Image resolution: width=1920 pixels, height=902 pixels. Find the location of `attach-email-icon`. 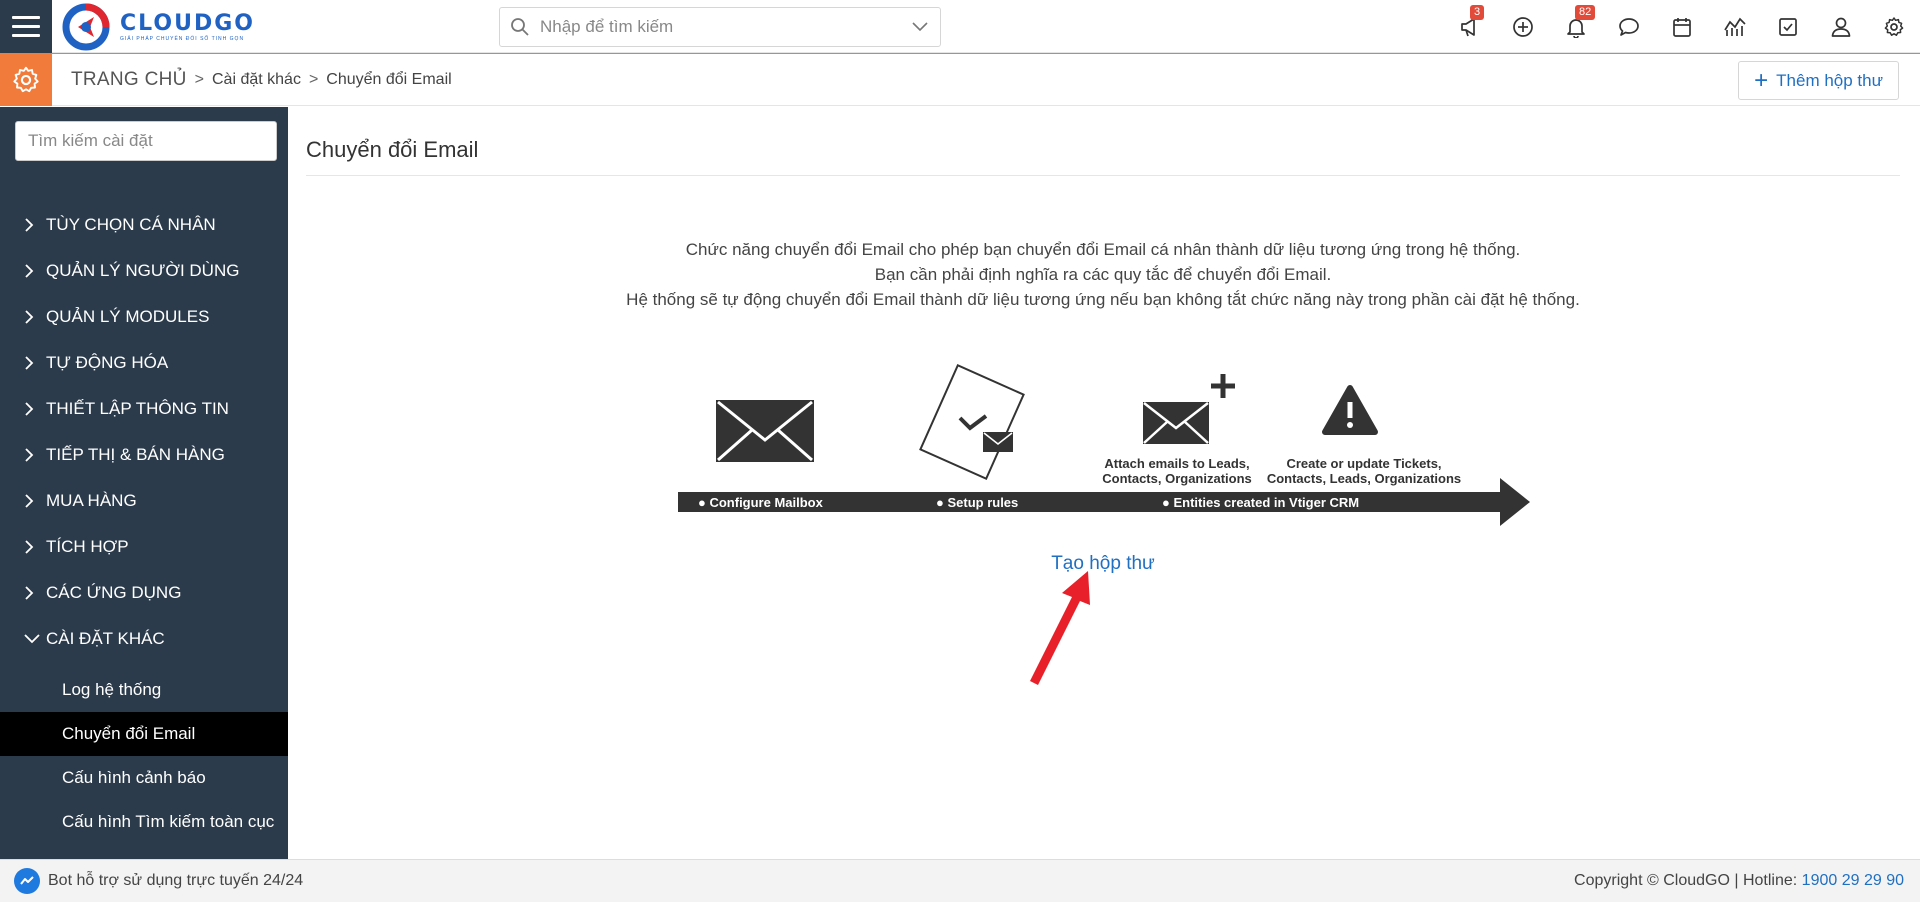

attach-email-icon is located at coordinates (1189, 409).